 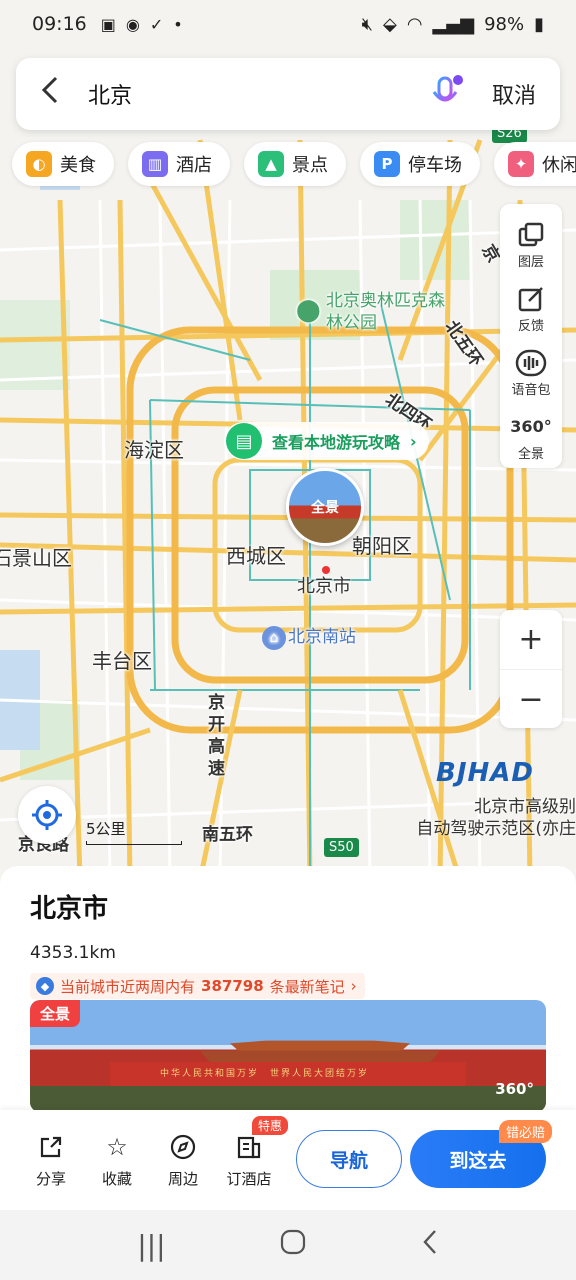 I want to click on chip-parking: P 停车场, so click(x=420, y=164).